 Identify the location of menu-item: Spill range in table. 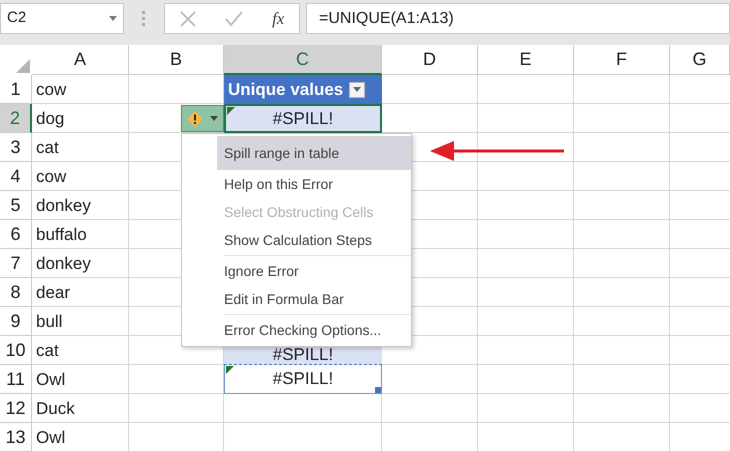
(314, 153).